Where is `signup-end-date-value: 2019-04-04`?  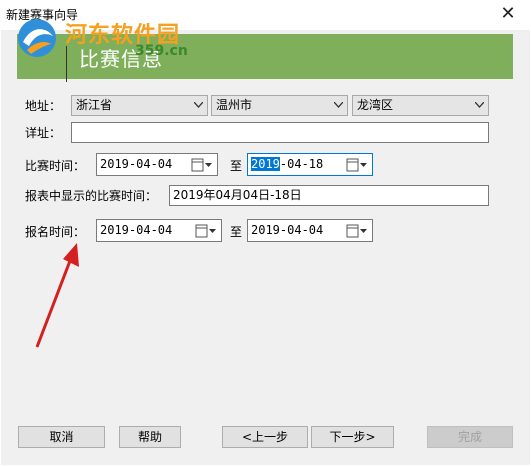
signup-end-date-value: 2019-04-04 is located at coordinates (287, 230).